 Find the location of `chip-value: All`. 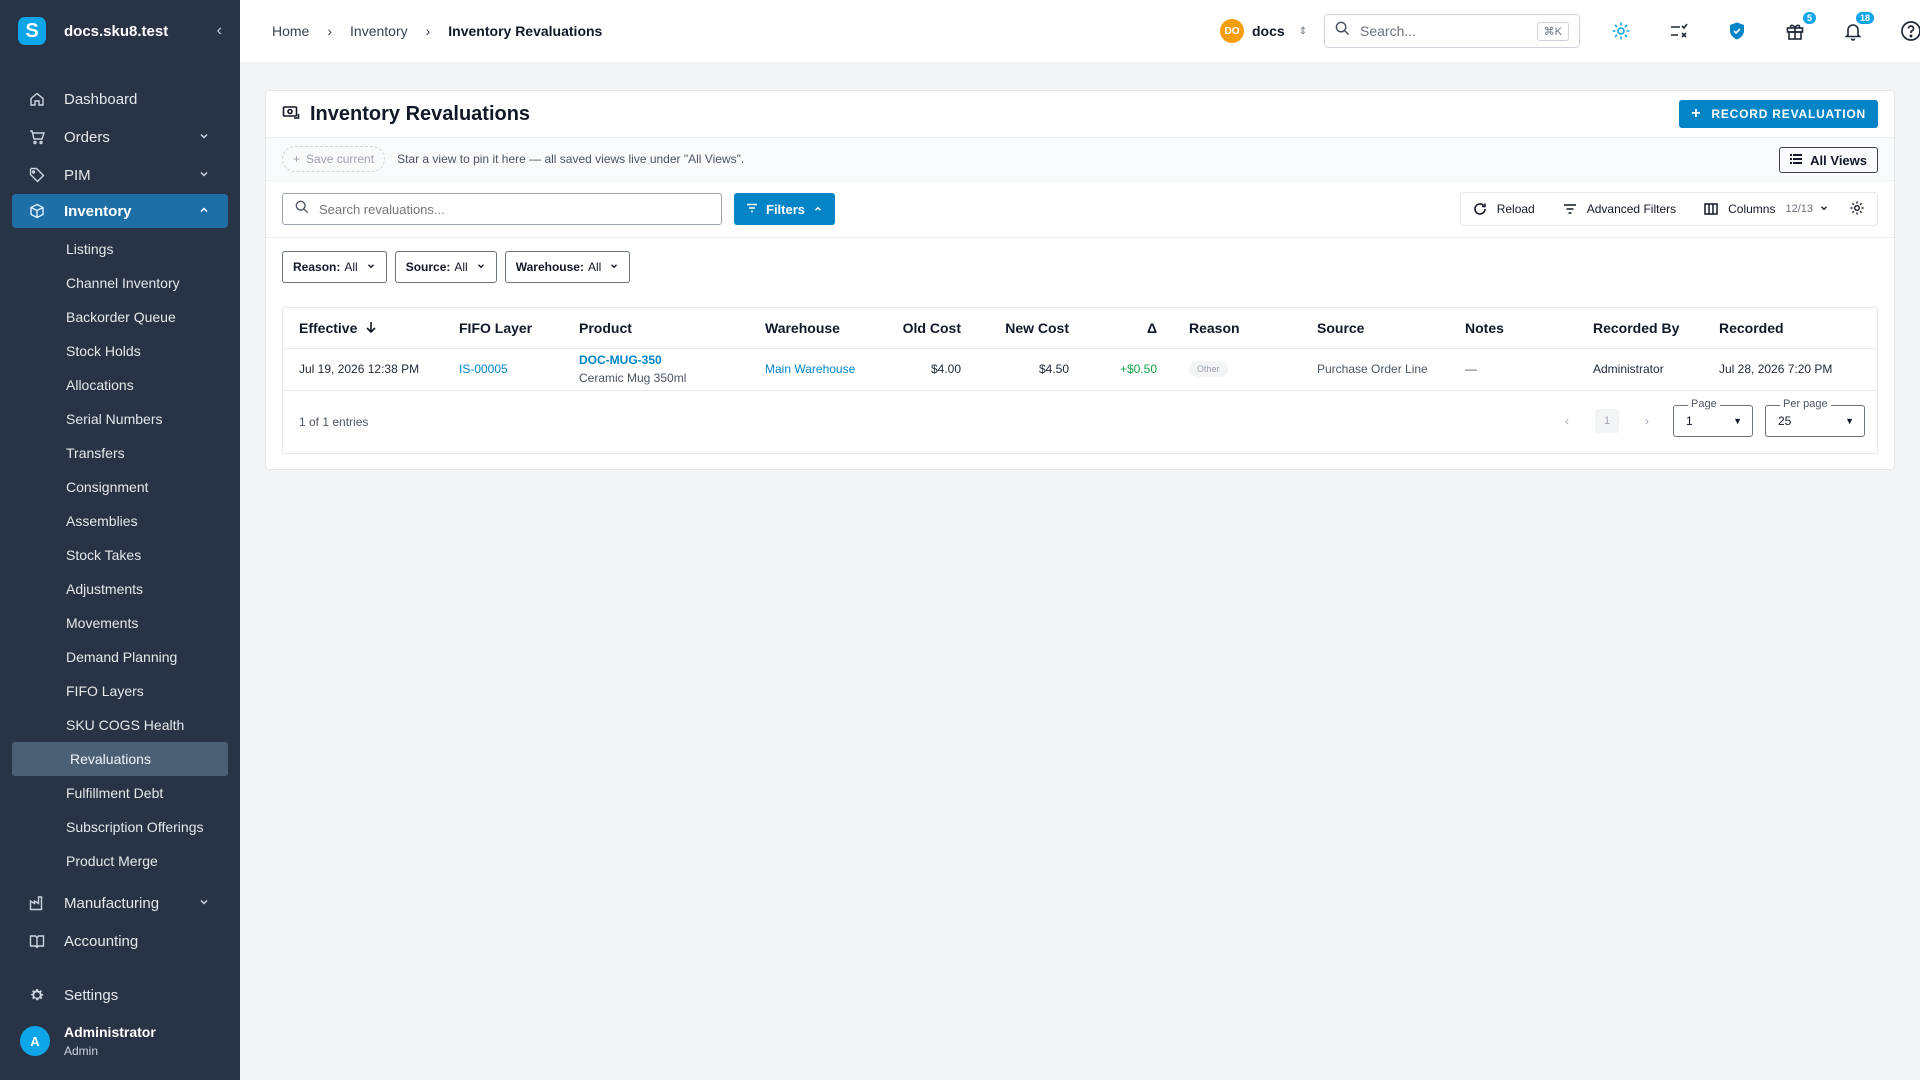

chip-value: All is located at coordinates (351, 266).